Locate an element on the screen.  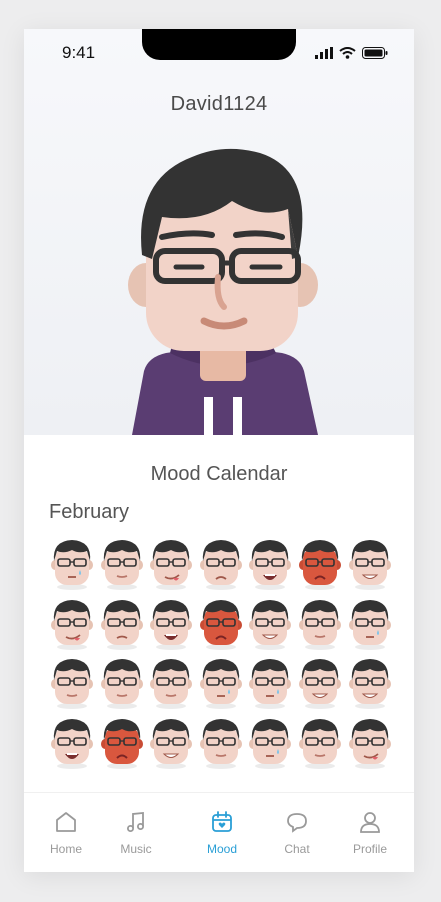
tab-chat: Chat is located at coordinates (297, 832).